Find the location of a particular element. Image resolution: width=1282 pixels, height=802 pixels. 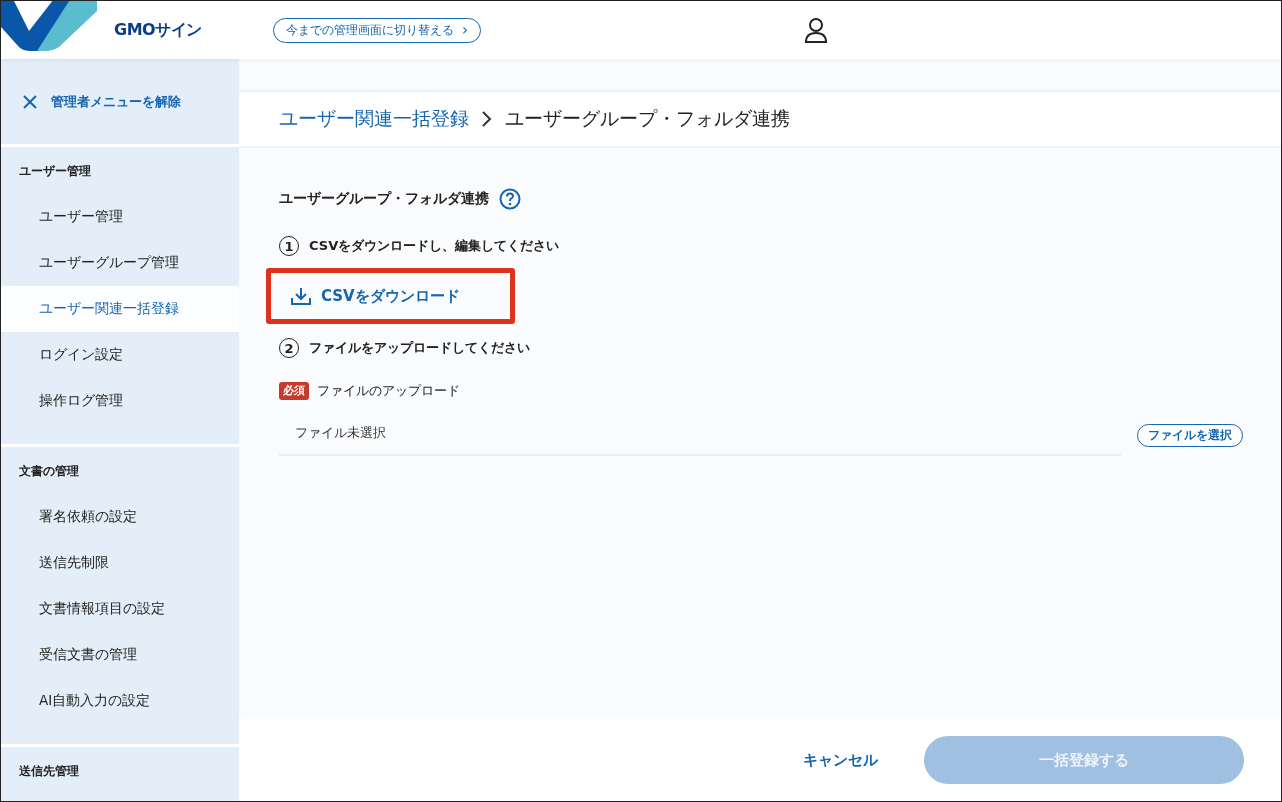

exit-admin-menu-button: 管理者メニューを解除 is located at coordinates (102, 101).